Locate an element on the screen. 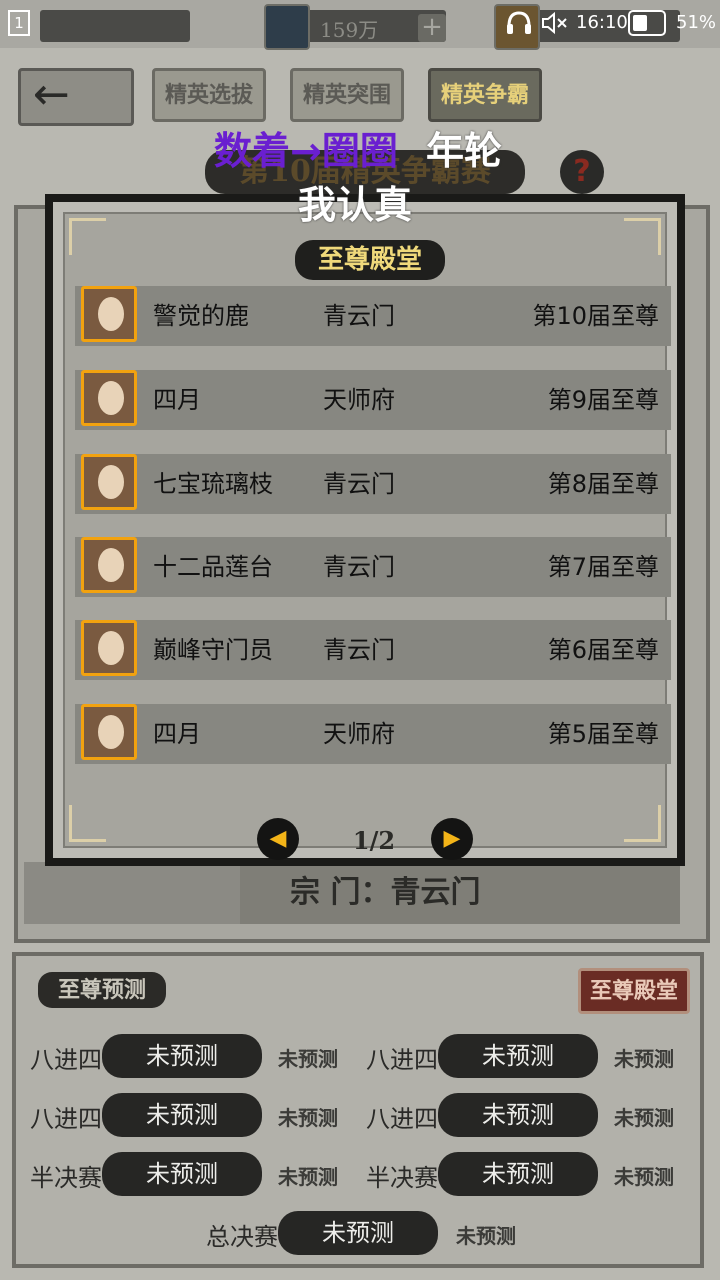 This screenshot has height=1280, width=720. watermark-text: 年轮 is located at coordinates (464, 151).